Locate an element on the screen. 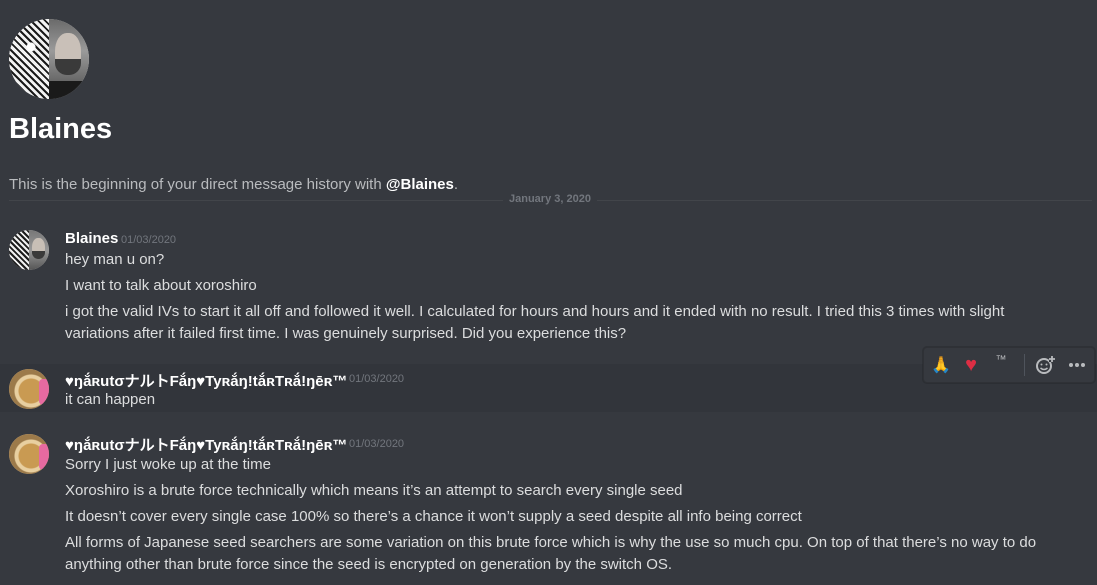 This screenshot has width=1097, height=585. message-actions-toolbar: 🙏 ♥ ™ is located at coordinates (1009, 365).